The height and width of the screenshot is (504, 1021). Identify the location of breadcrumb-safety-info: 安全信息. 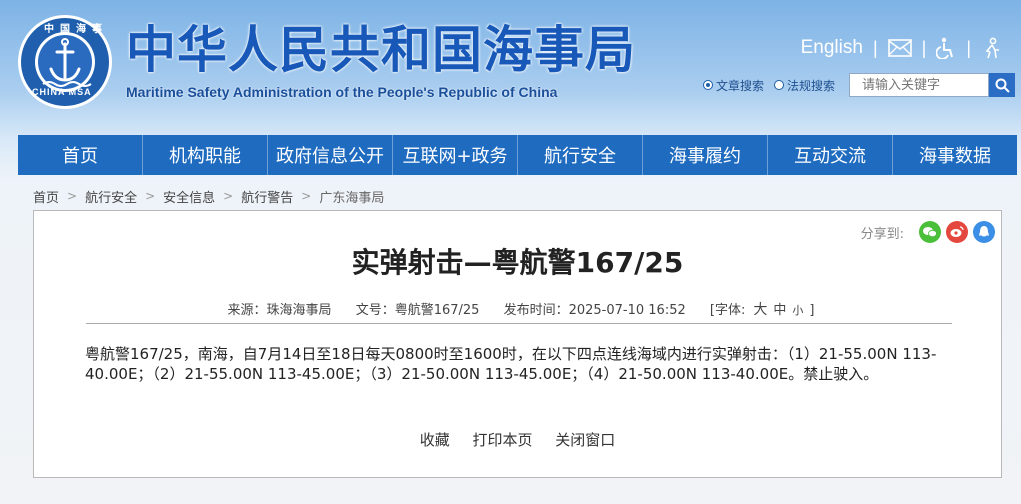
(189, 196).